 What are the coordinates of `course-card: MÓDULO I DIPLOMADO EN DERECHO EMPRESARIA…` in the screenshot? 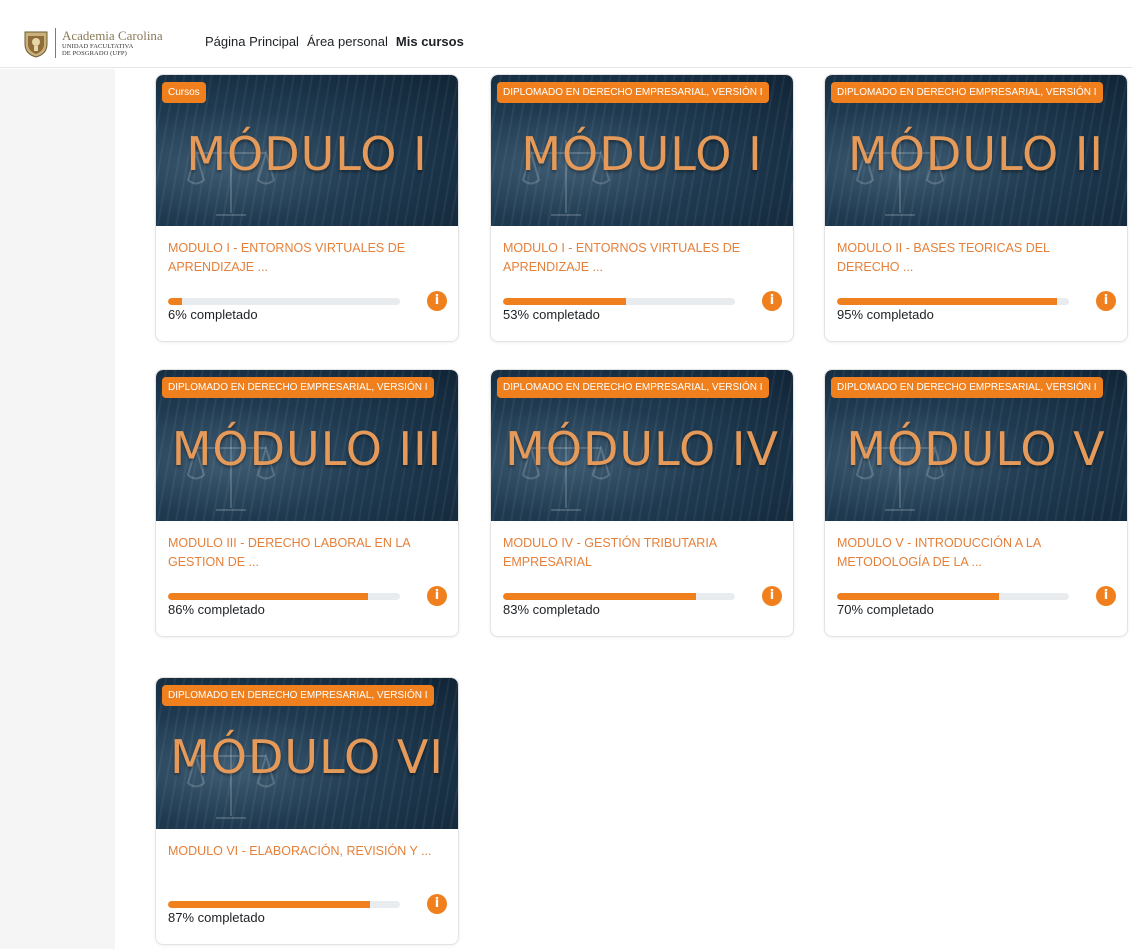 It's located at (642, 208).